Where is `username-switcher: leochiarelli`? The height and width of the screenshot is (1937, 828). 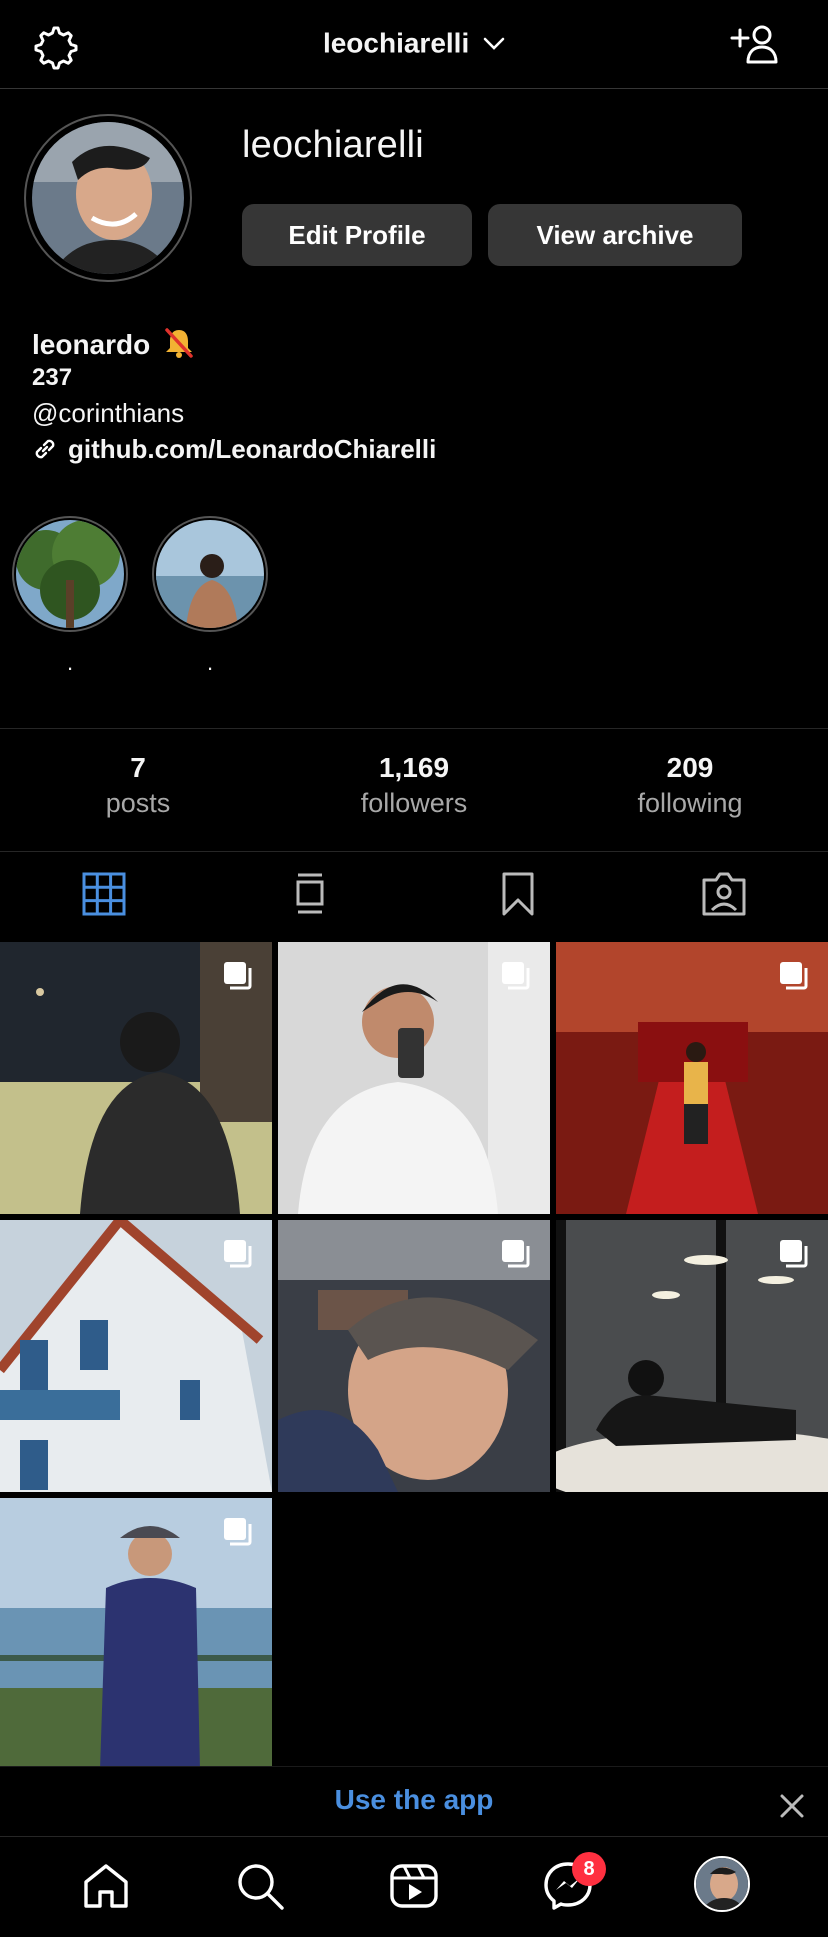 username-switcher: leochiarelli is located at coordinates (414, 43).